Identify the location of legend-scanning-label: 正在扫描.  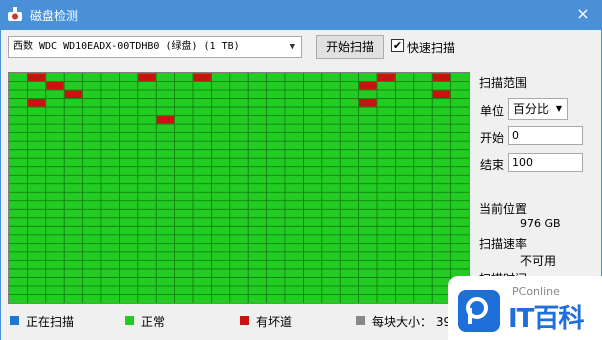
(50, 322).